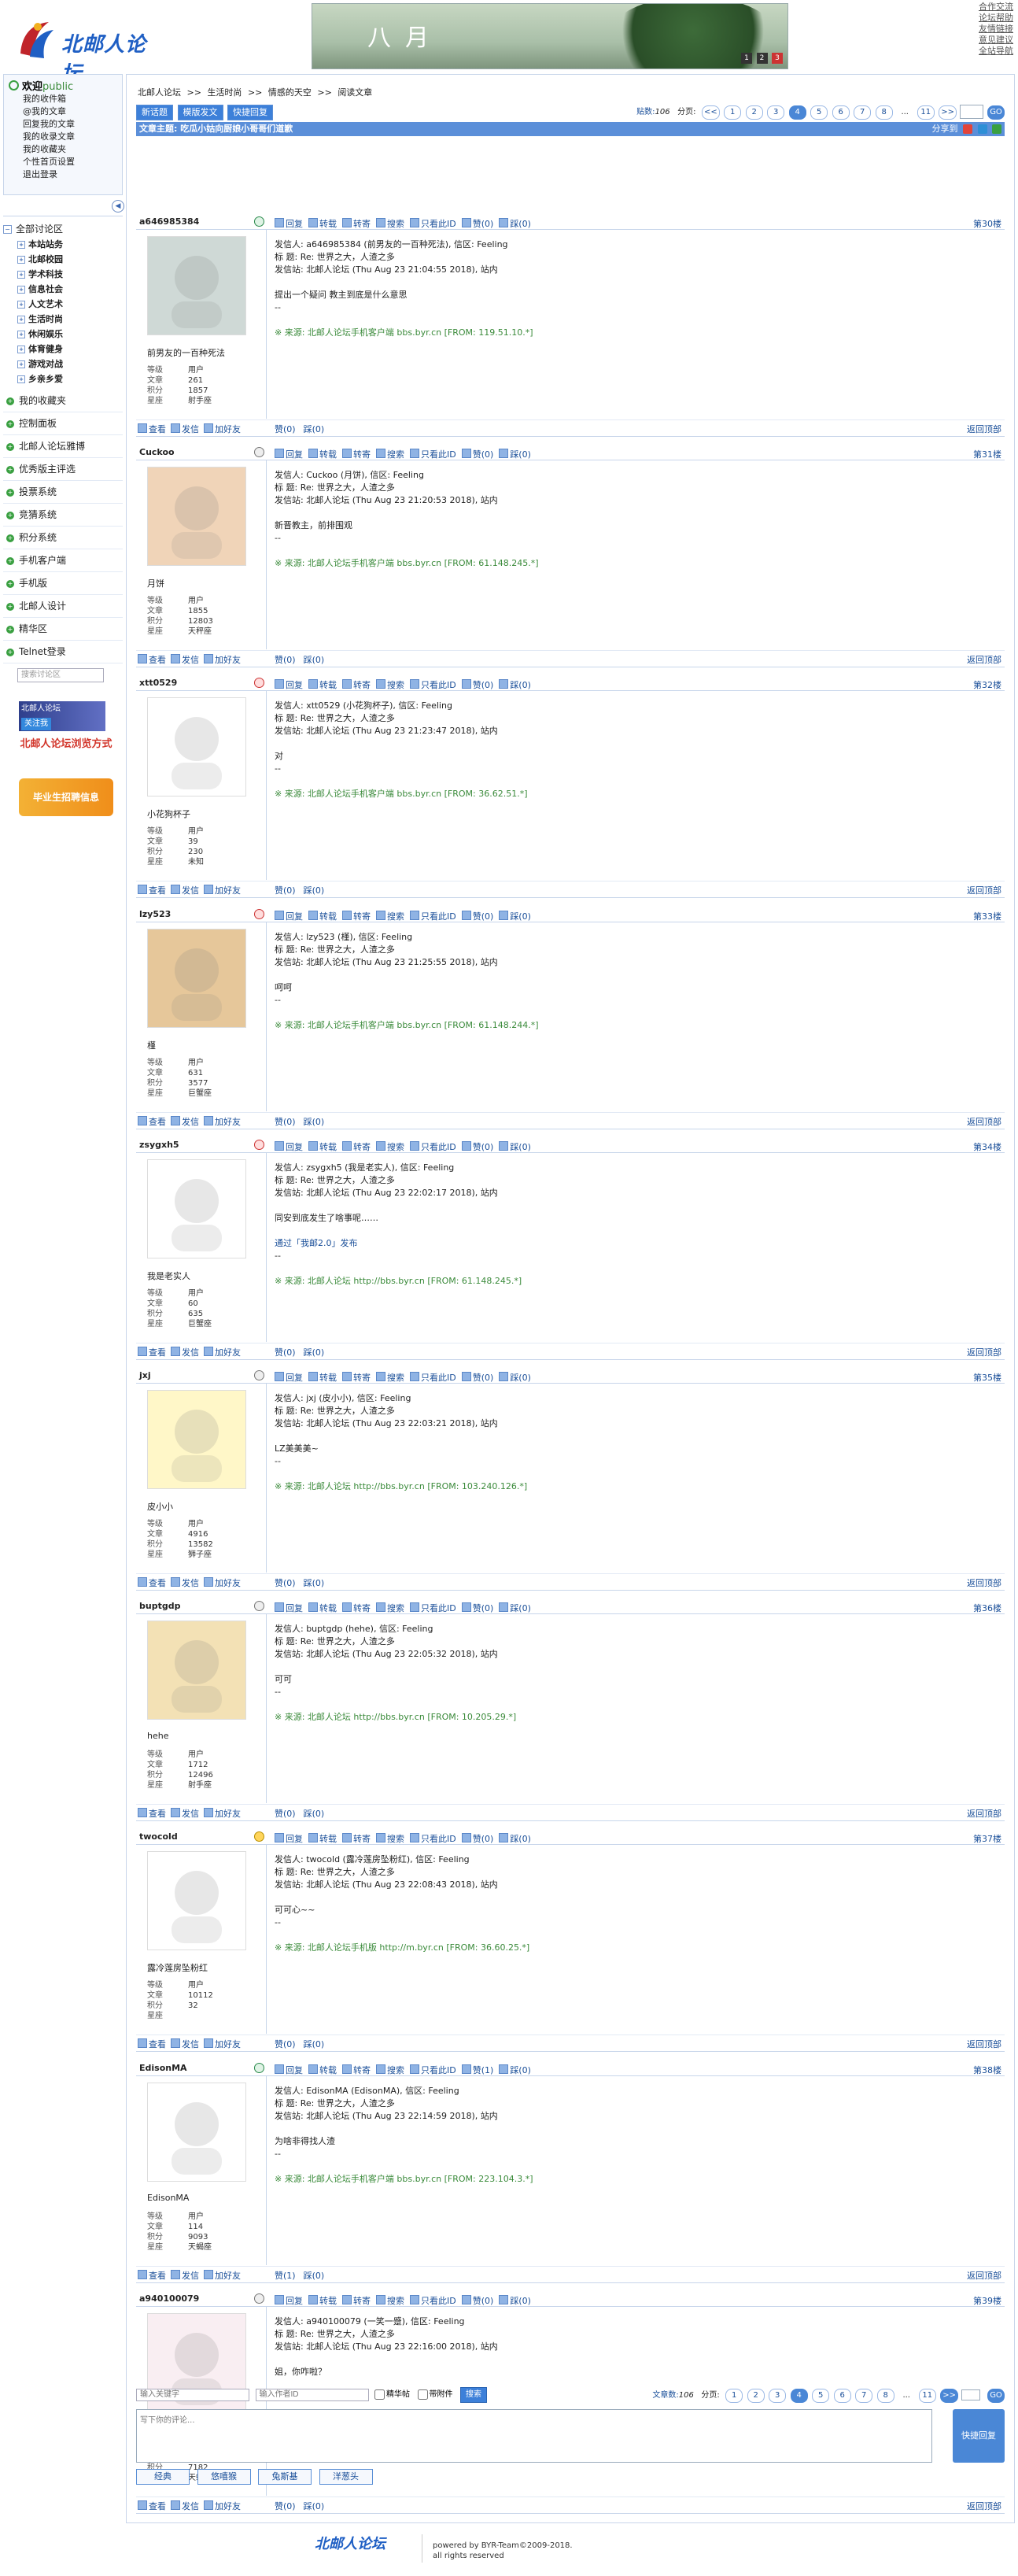 This screenshot has width=1018, height=2576. Describe the element at coordinates (86, 50) in the screenshot. I see `site-logo: 北邮人论坛` at that location.